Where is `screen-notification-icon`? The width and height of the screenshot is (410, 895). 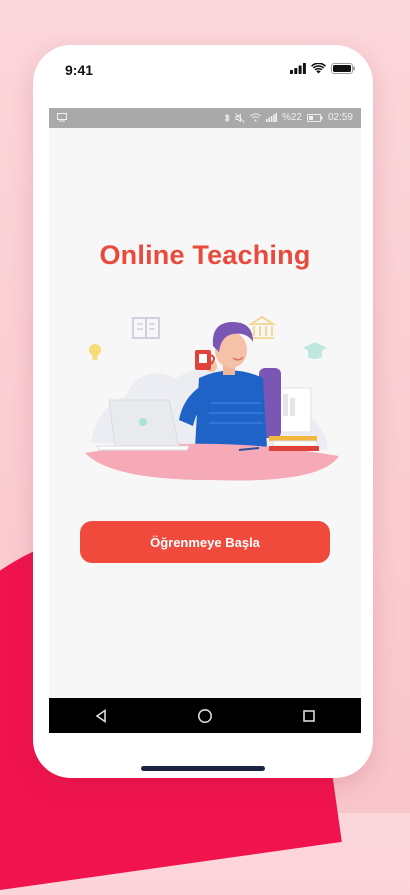
screen-notification-icon is located at coordinates (62, 117).